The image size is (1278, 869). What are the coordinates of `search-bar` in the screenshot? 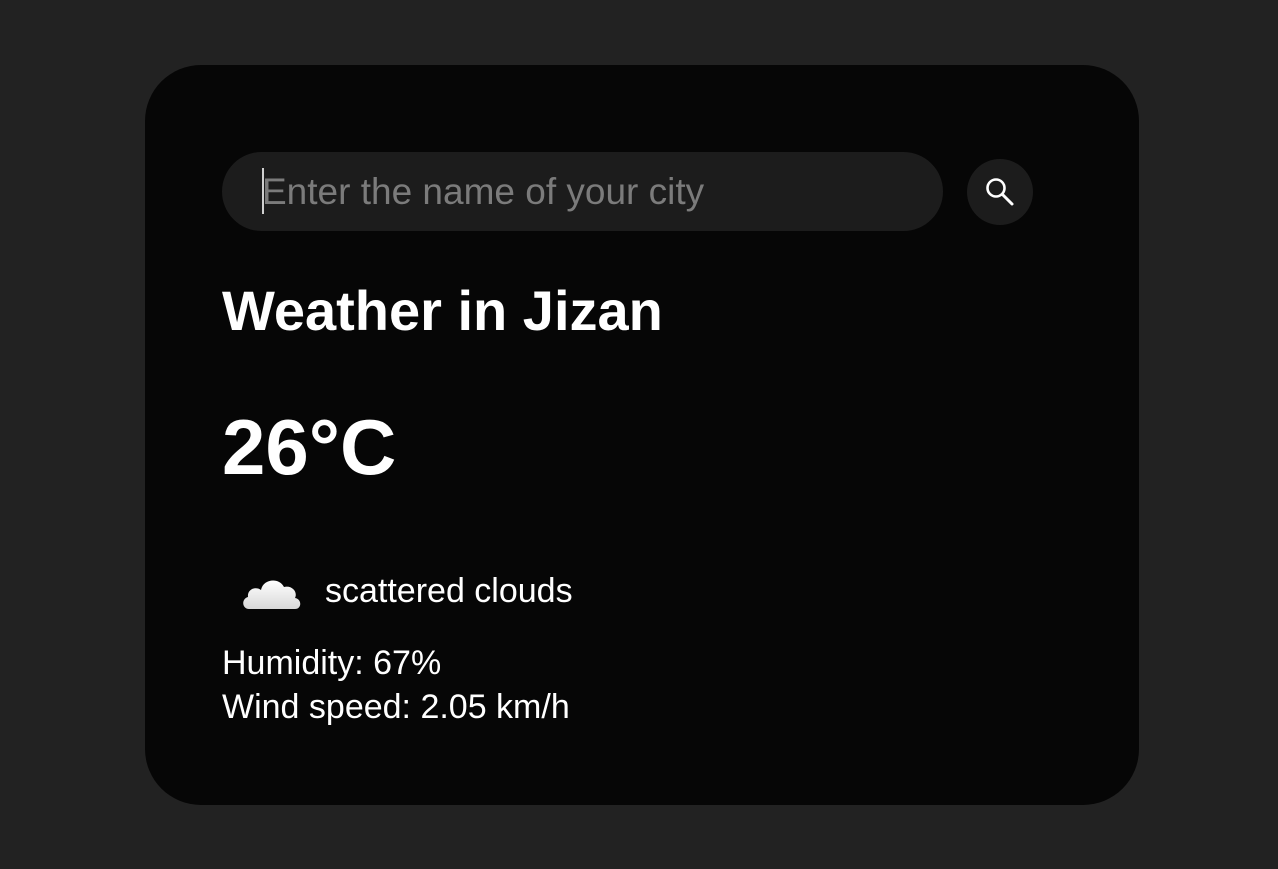 It's located at (627, 191).